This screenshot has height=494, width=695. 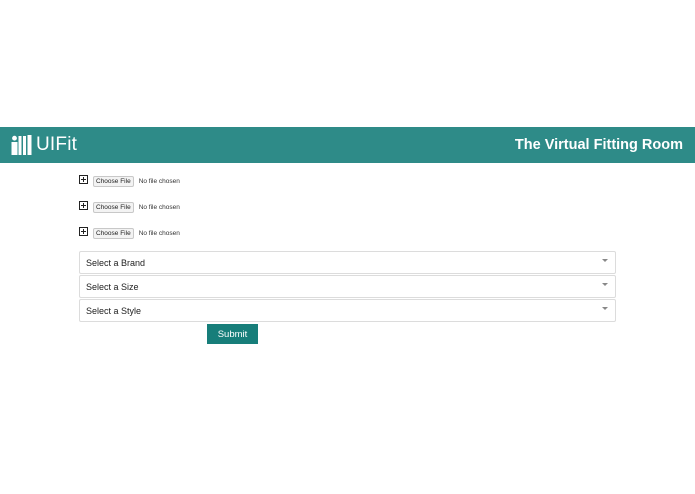 I want to click on fitting-room-icon, so click(x=21, y=145).